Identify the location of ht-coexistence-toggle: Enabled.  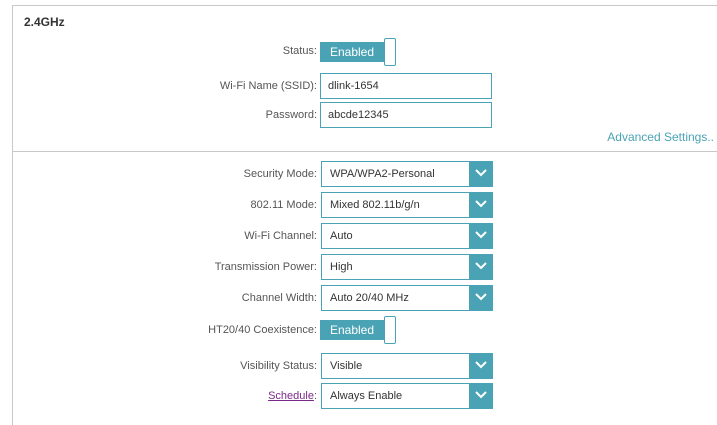
(358, 330).